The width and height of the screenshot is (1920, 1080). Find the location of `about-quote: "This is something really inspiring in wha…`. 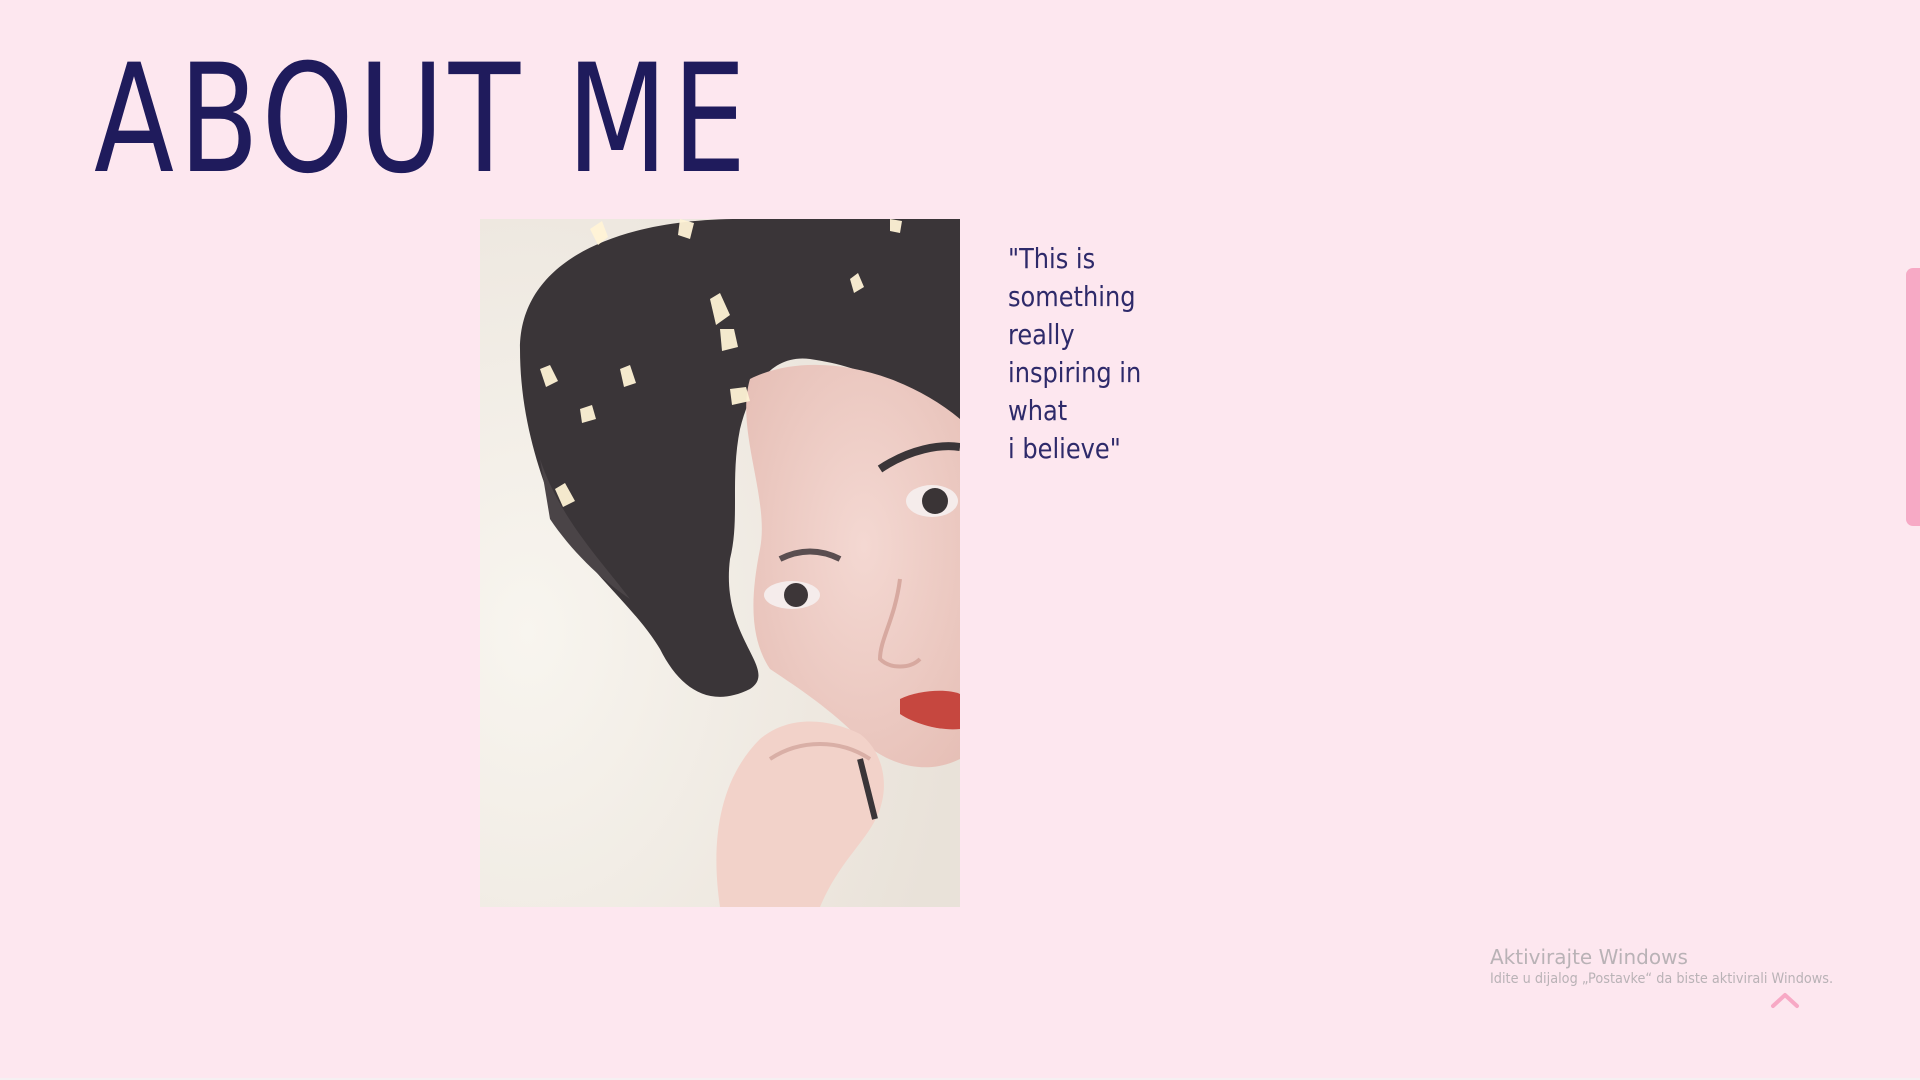

about-quote: "This is something really inspiring in wha… is located at coordinates (1102, 354).